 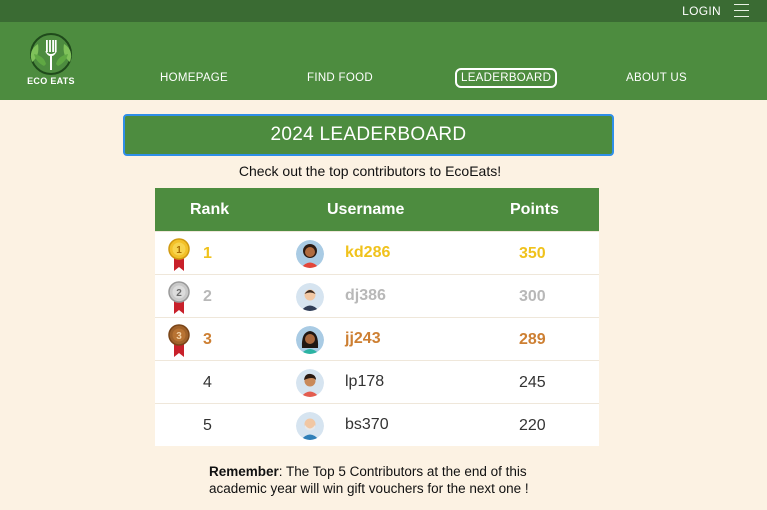 I want to click on table-row: 3 3 jj243 289, so click(x=377, y=338).